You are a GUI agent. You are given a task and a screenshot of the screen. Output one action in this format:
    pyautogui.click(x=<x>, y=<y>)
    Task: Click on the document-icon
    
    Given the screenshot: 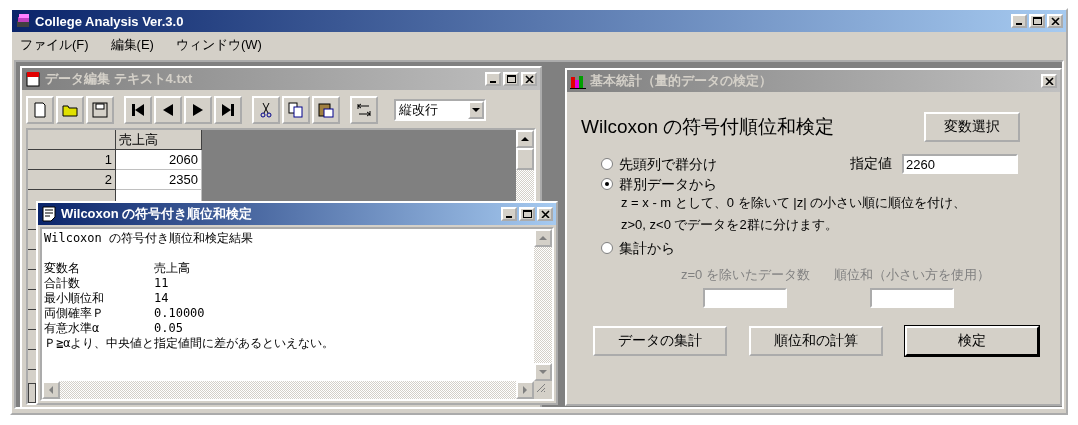 What is the action you would take?
    pyautogui.click(x=49, y=214)
    